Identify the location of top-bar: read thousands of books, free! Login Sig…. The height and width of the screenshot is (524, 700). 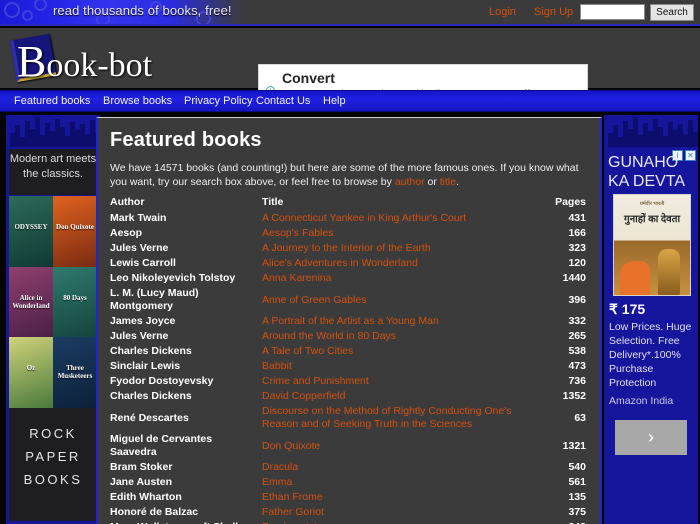
(350, 13).